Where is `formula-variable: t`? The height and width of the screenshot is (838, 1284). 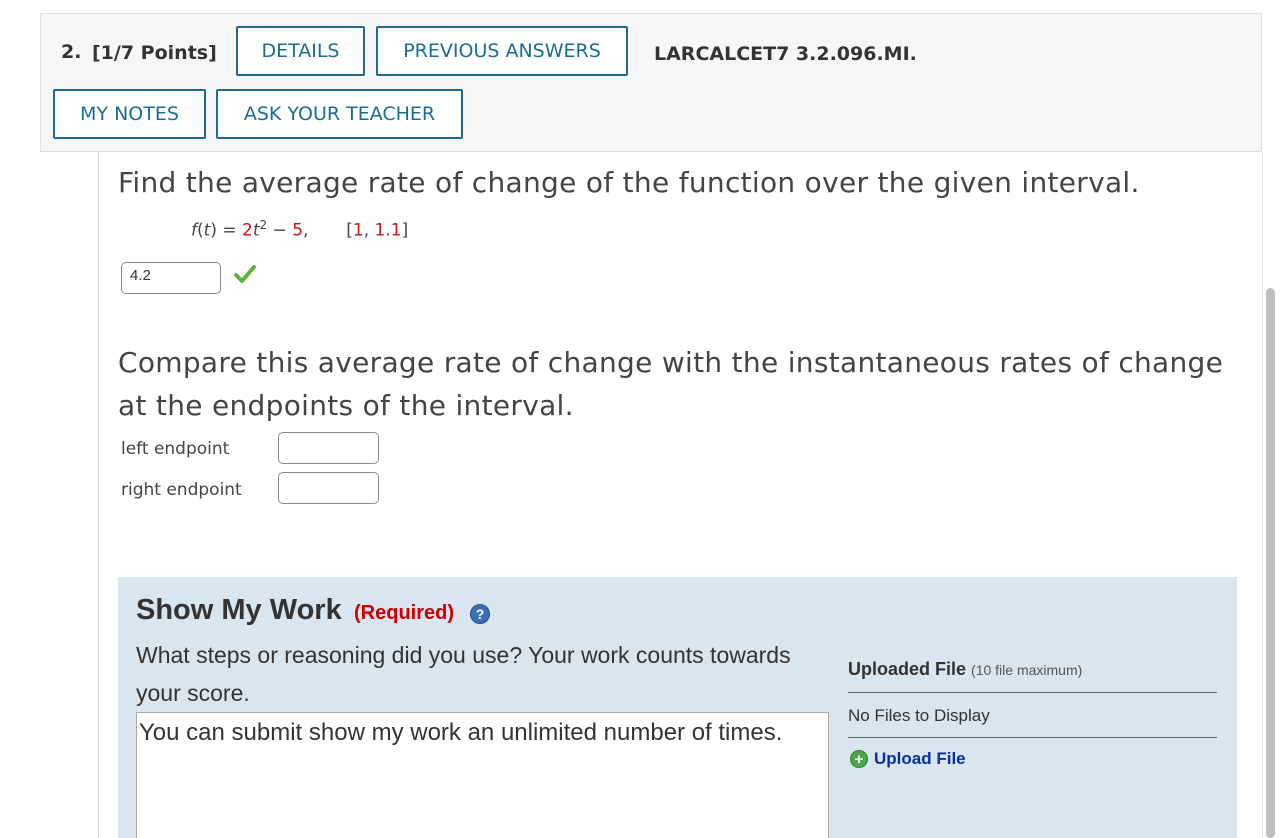
formula-variable: t is located at coordinates (256, 230).